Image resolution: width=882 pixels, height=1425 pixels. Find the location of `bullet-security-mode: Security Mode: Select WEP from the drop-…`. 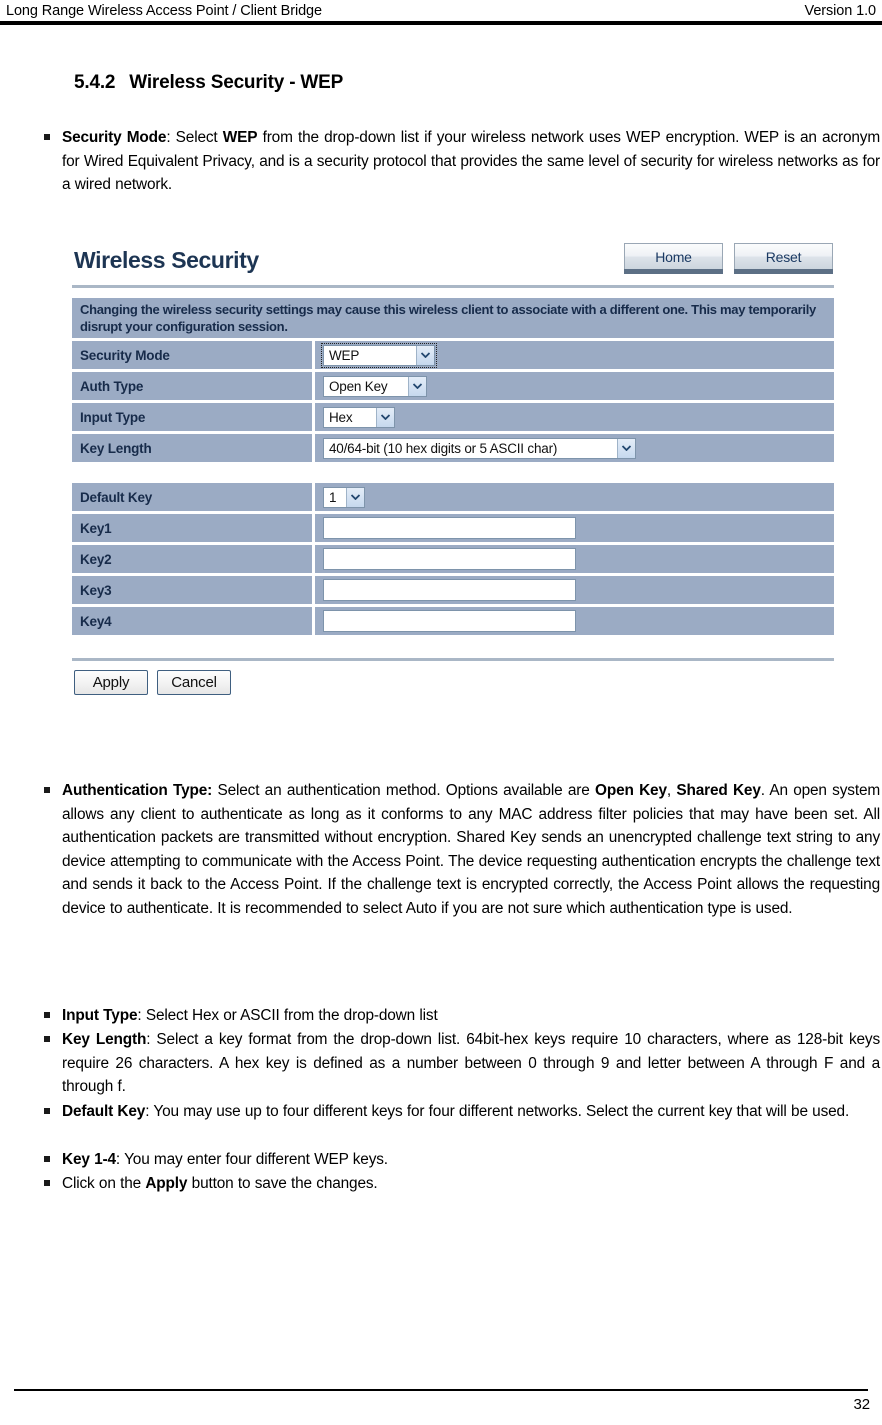

bullet-security-mode: Security Mode: Select WEP from the drop-… is located at coordinates (462, 161).